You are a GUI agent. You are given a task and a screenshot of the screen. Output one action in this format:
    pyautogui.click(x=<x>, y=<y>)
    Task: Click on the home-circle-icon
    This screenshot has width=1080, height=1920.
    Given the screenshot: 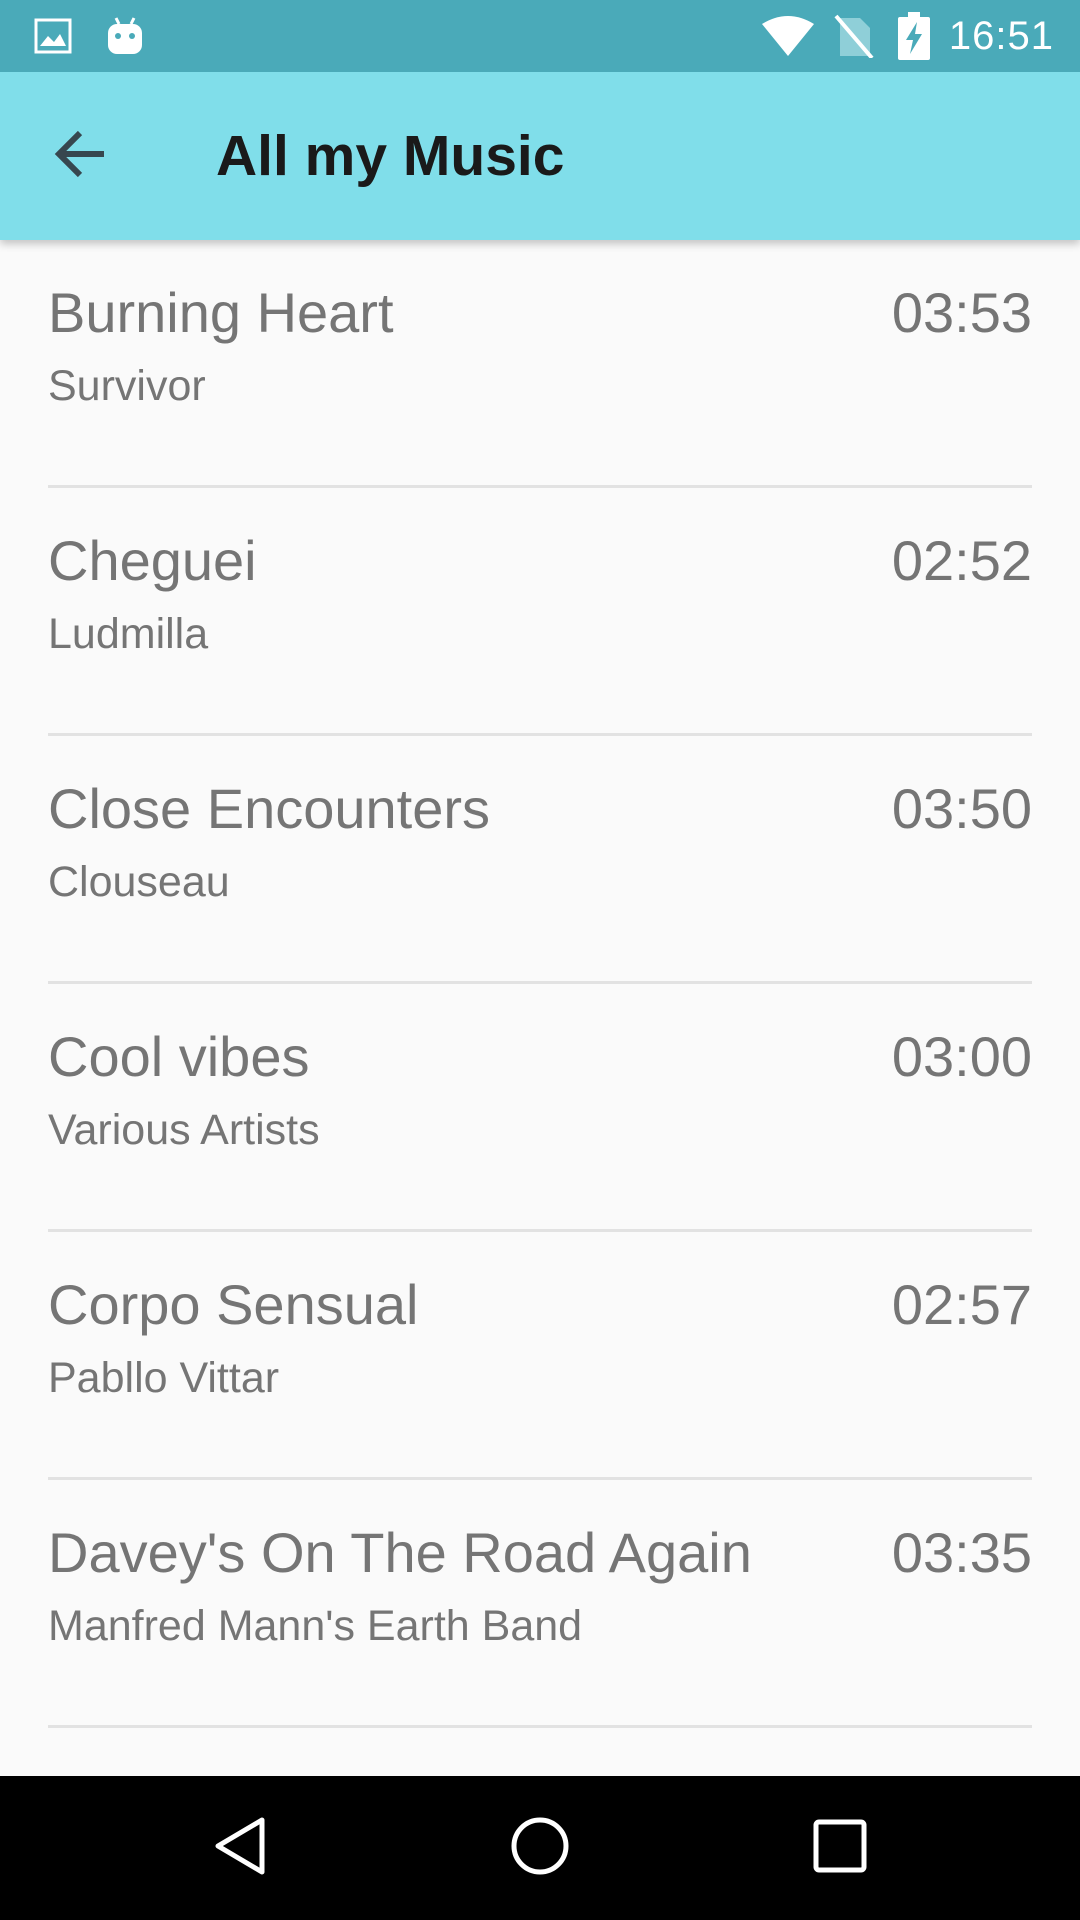 What is the action you would take?
    pyautogui.click(x=540, y=1848)
    